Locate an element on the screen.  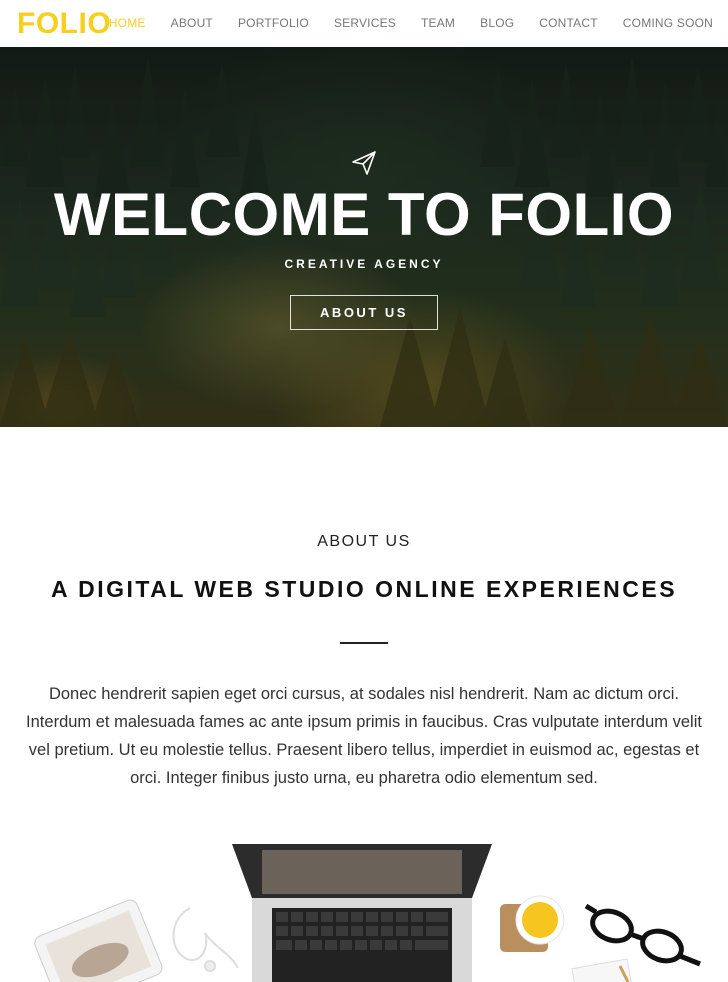
laptop-image is located at coordinates (362, 913).